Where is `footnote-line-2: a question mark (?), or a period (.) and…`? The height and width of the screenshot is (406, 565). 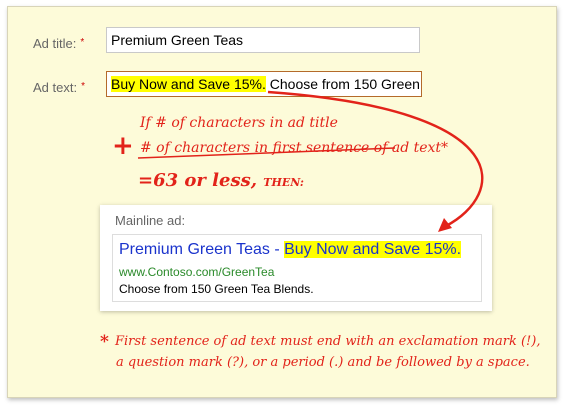
footnote-line-2: a question mark (?), or a period (.) and… is located at coordinates (323, 362).